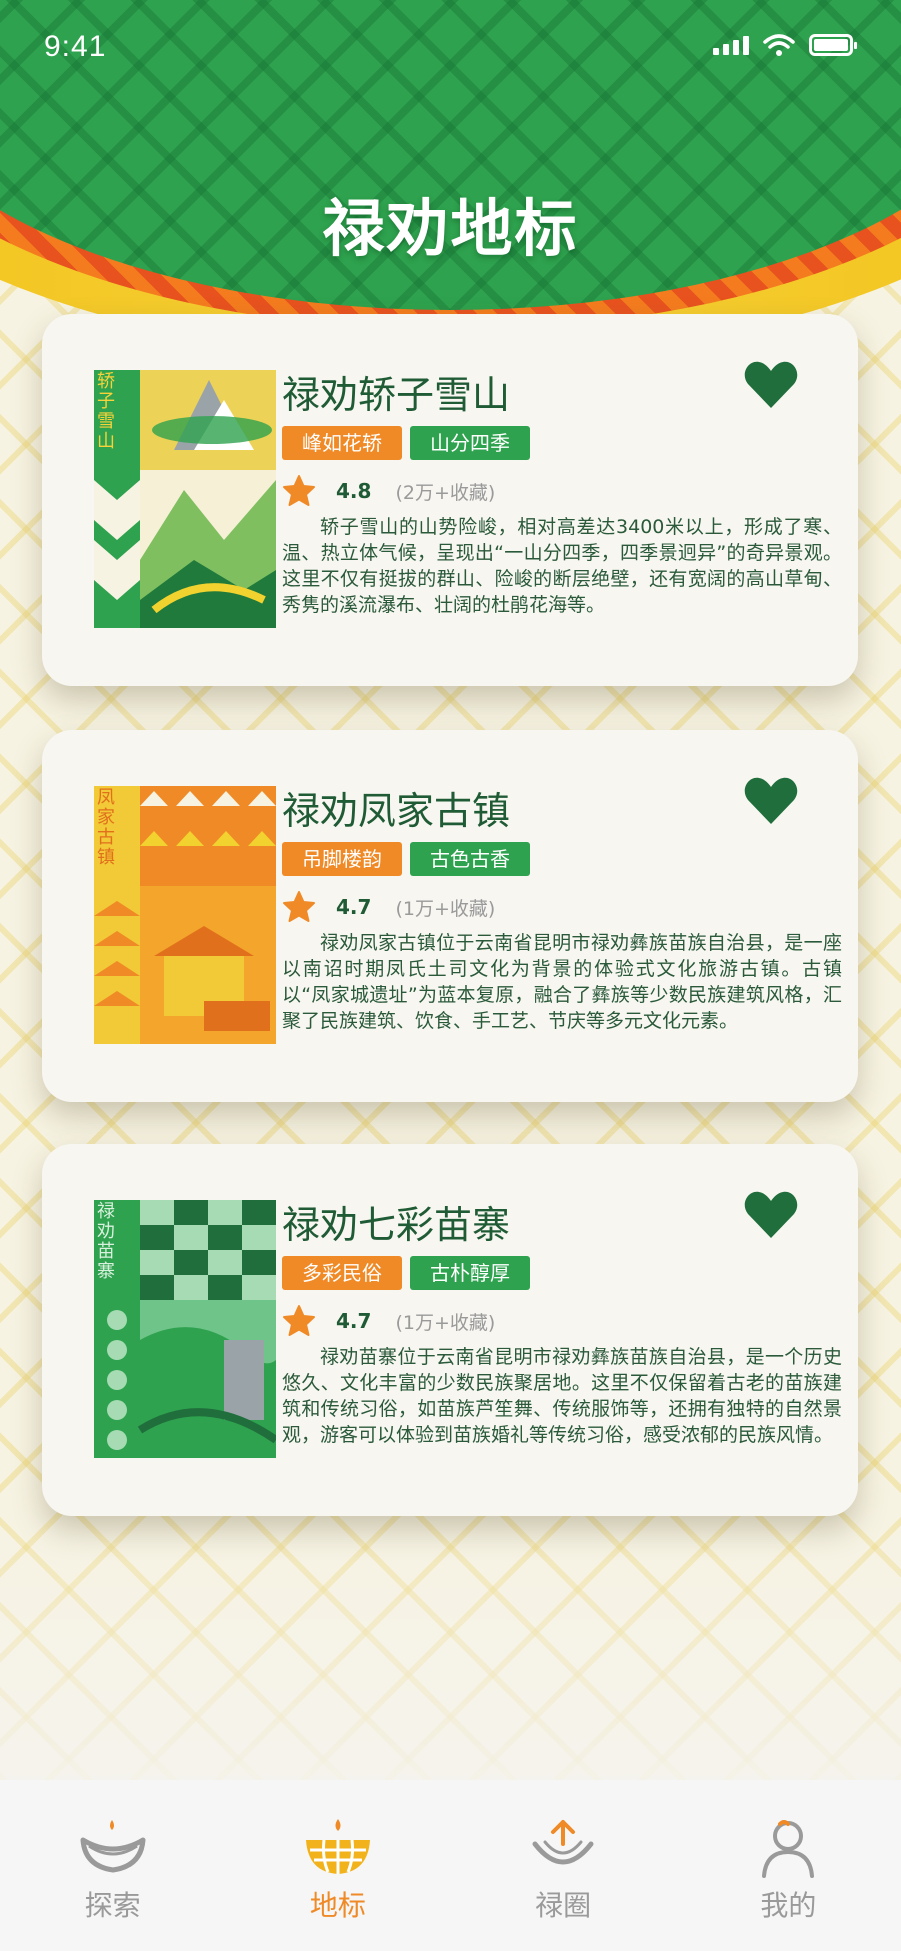 Image resolution: width=901 pixels, height=1951 pixels. Describe the element at coordinates (788, 1905) in the screenshot. I see `nav-label: 我的` at that location.